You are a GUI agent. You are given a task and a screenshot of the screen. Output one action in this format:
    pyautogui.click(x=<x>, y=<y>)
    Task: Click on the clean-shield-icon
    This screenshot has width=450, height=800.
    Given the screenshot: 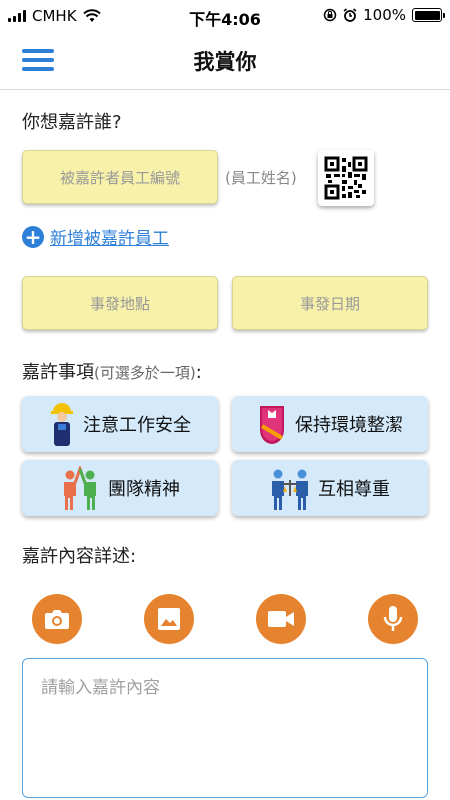 What is the action you would take?
    pyautogui.click(x=272, y=425)
    